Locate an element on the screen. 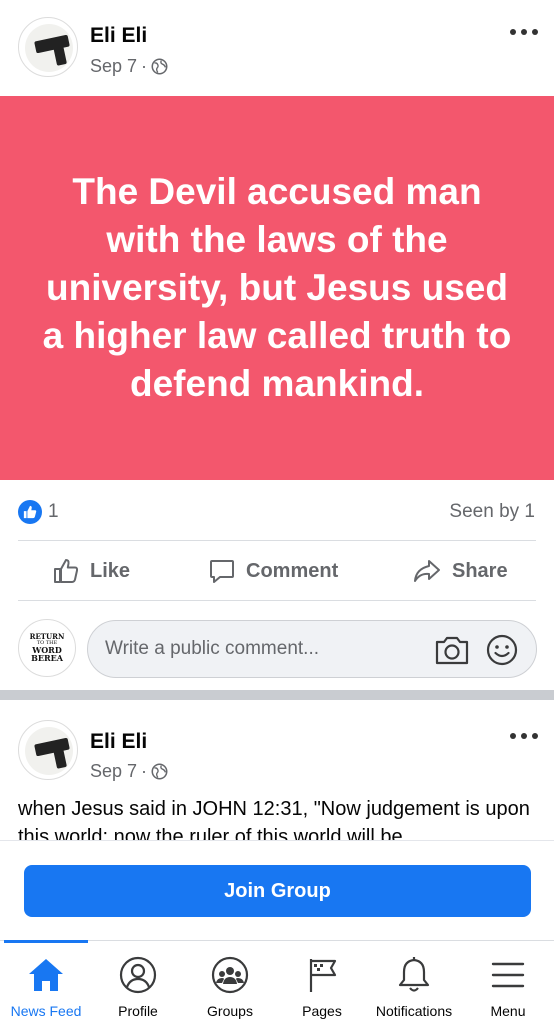 The height and width of the screenshot is (1030, 554). join-group-button: Join Group is located at coordinates (277, 891).